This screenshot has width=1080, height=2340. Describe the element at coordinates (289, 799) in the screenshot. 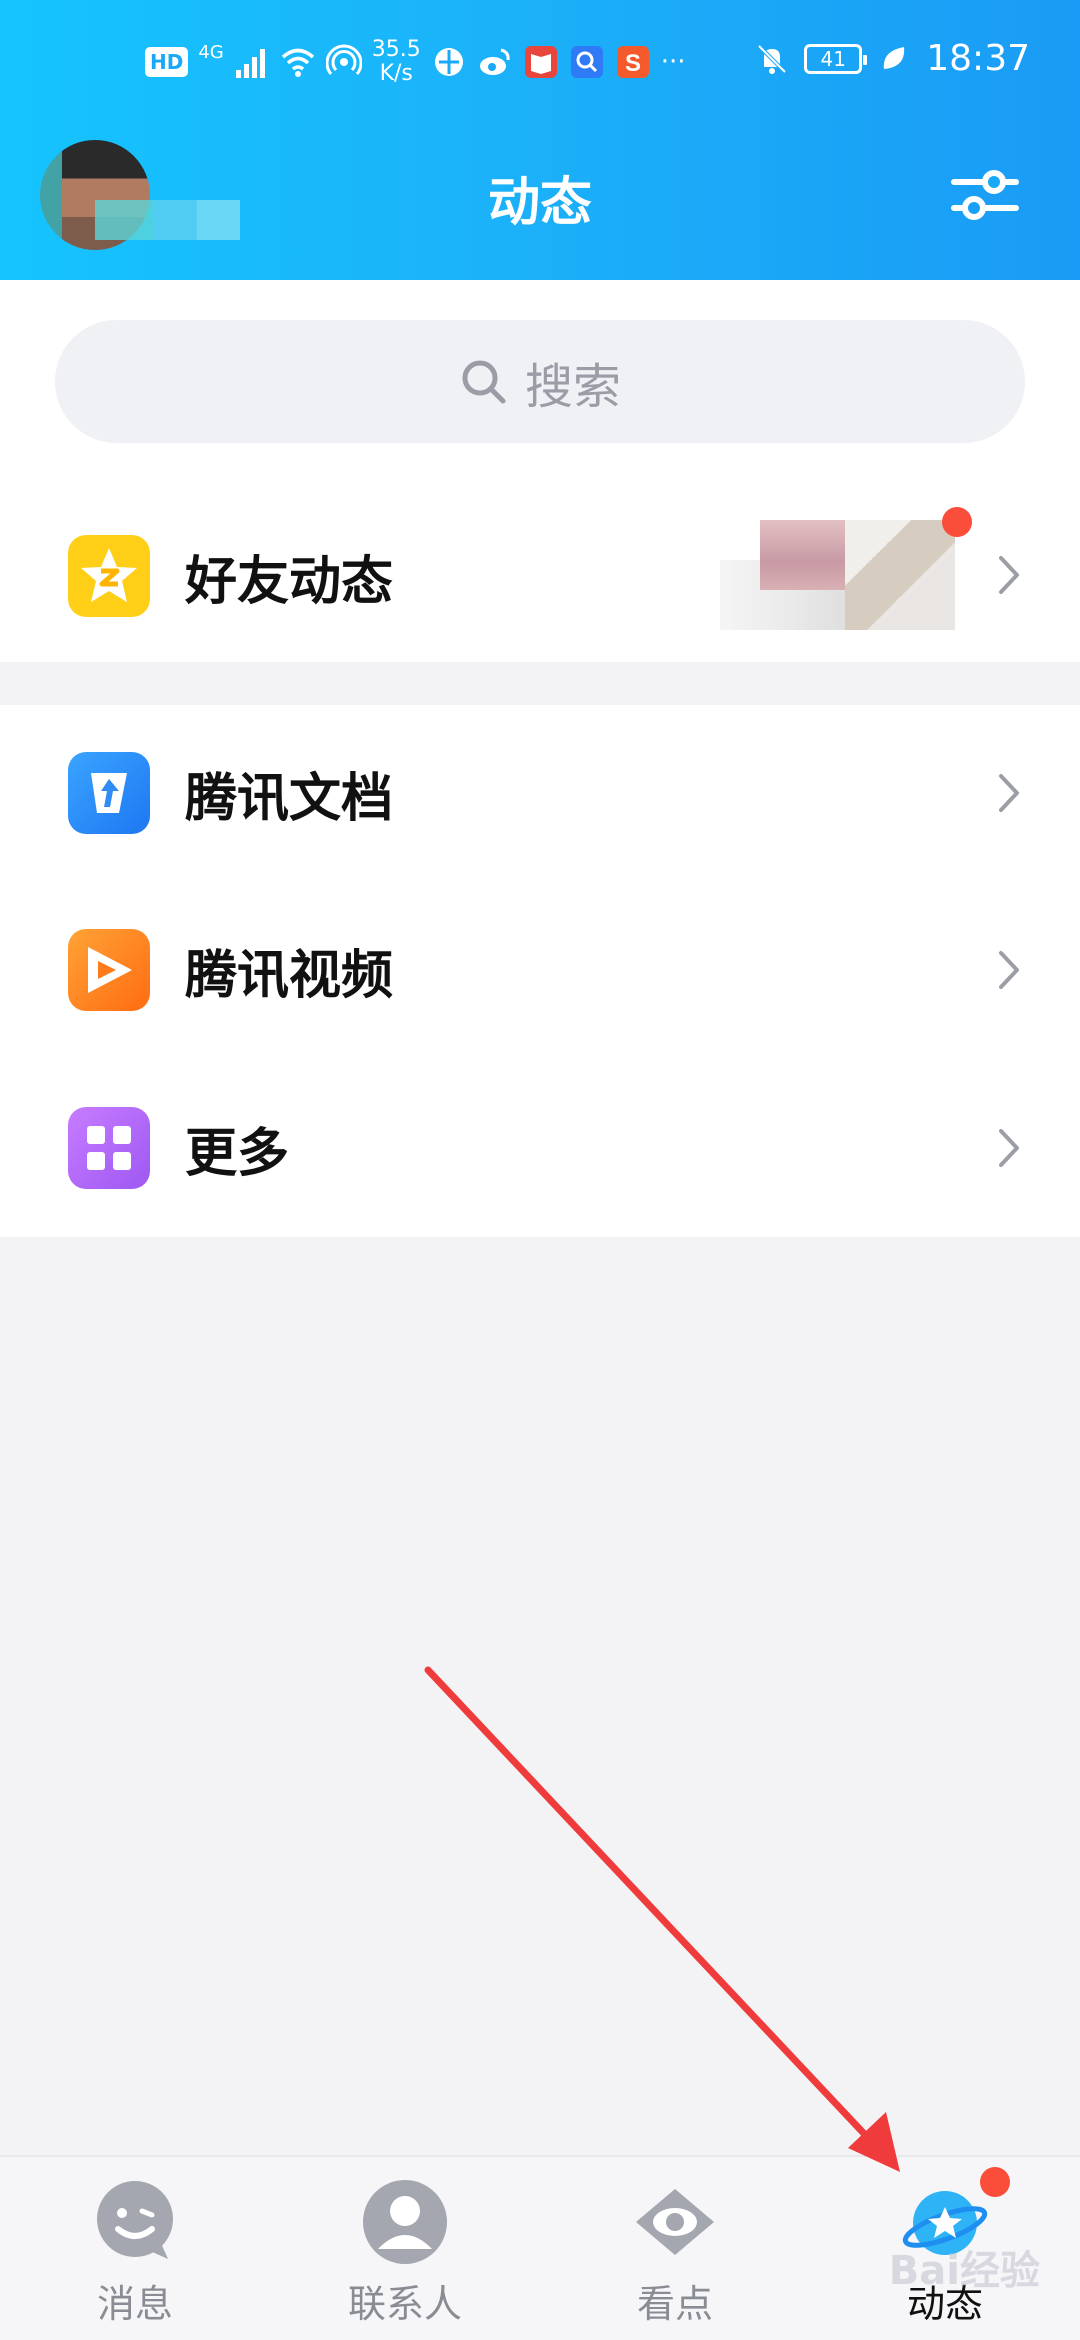

I see `row-label: 腾讯文档` at that location.